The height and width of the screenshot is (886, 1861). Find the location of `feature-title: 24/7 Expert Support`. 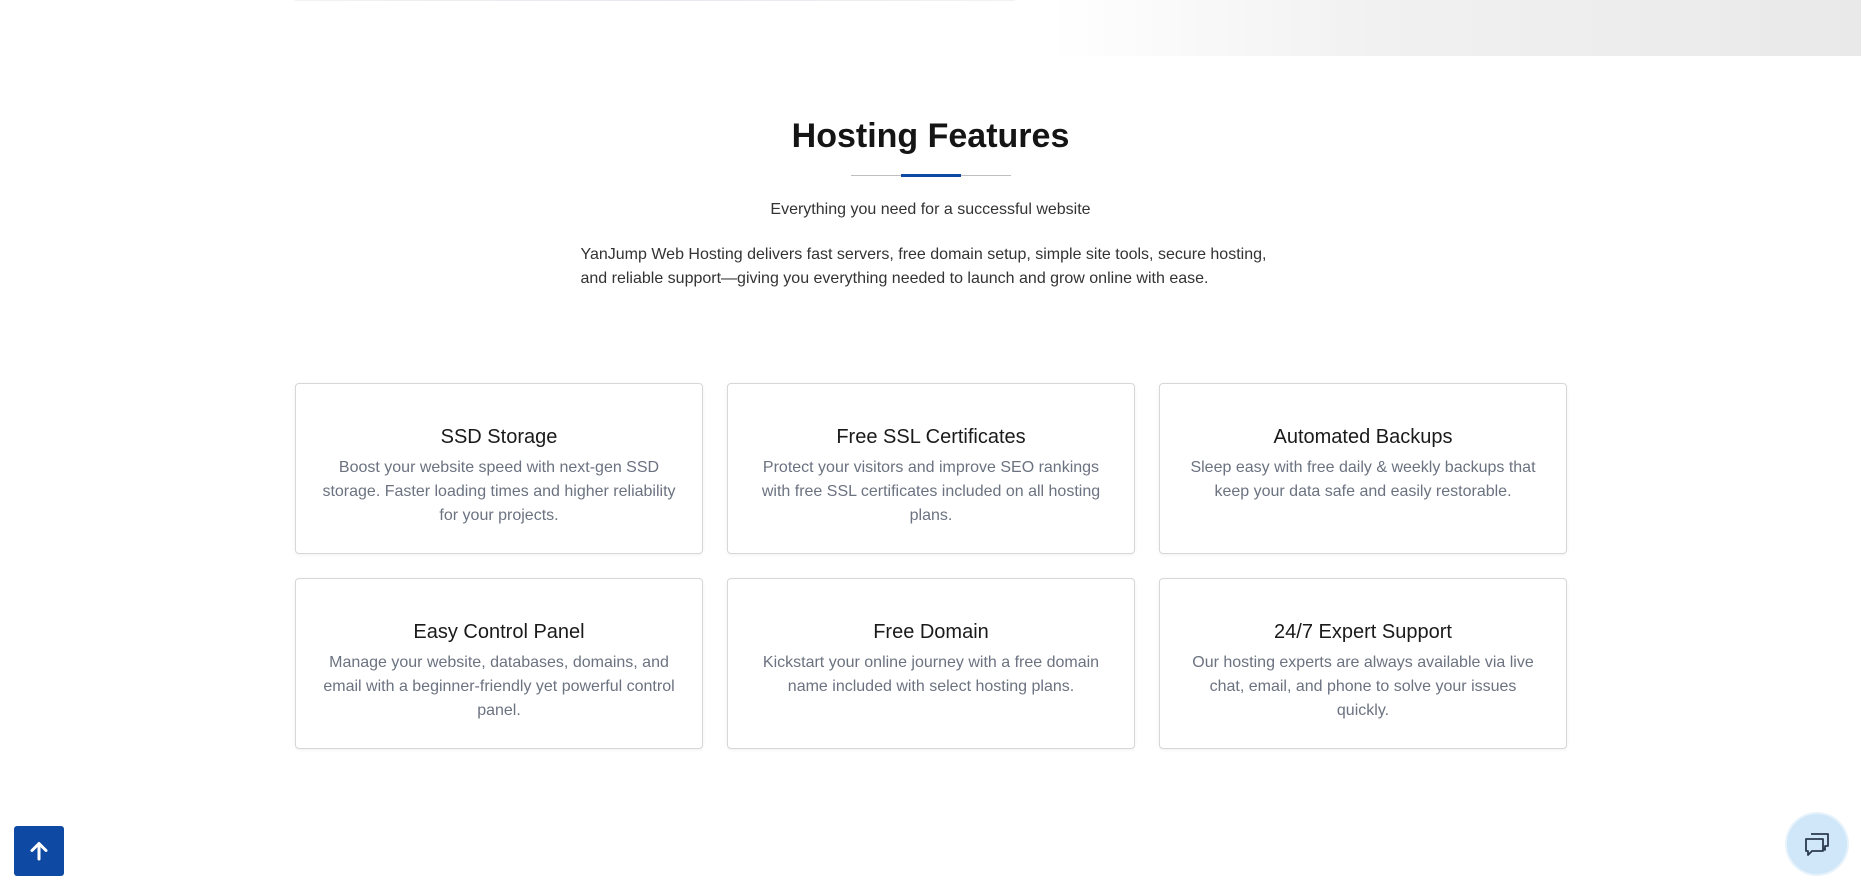

feature-title: 24/7 Expert Support is located at coordinates (1363, 632).